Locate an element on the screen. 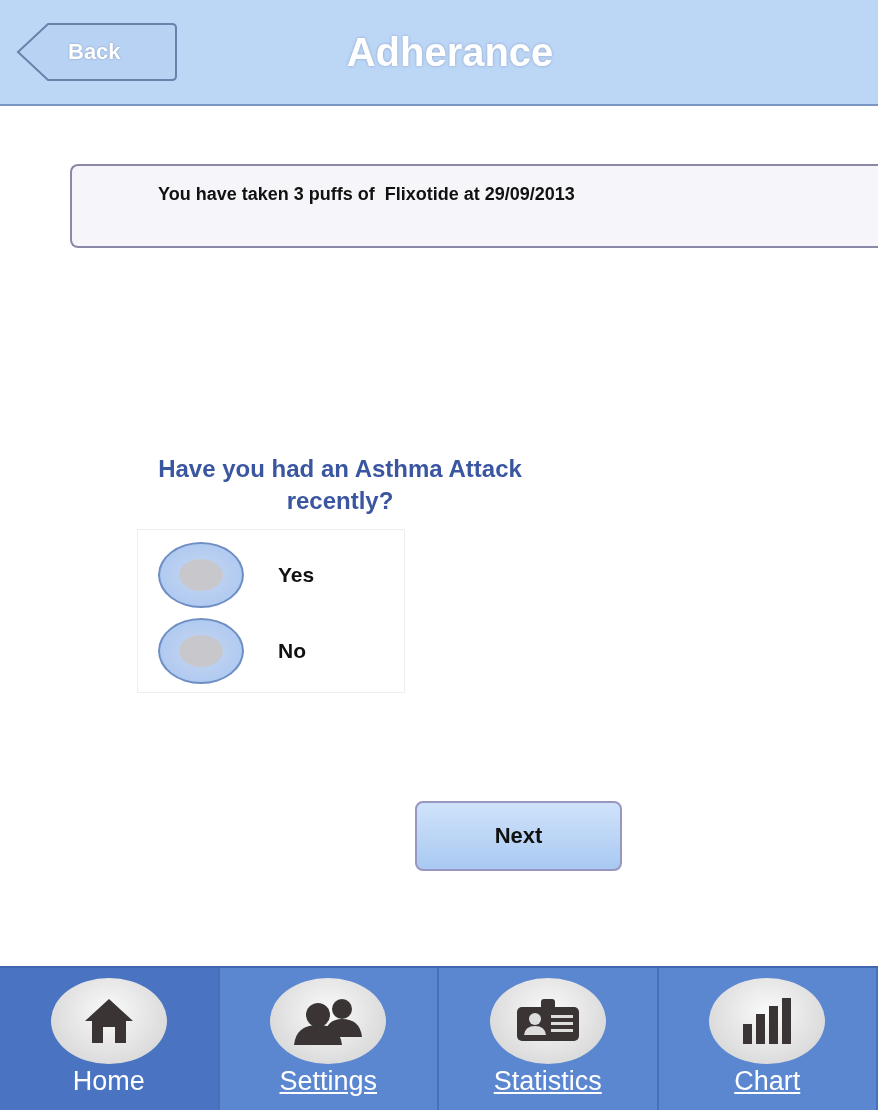 The height and width of the screenshot is (1110, 878). next-button: Next is located at coordinates (518, 836).